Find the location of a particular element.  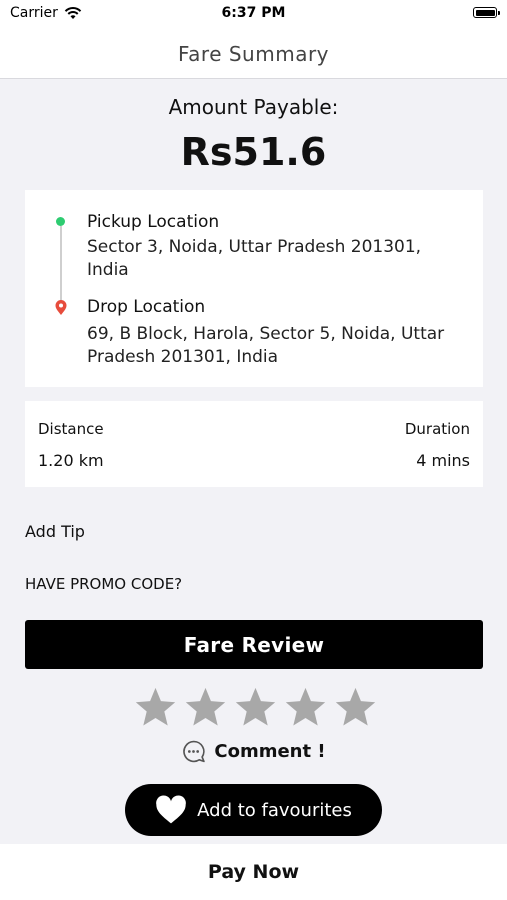

duration-value: 4 mins is located at coordinates (443, 460).